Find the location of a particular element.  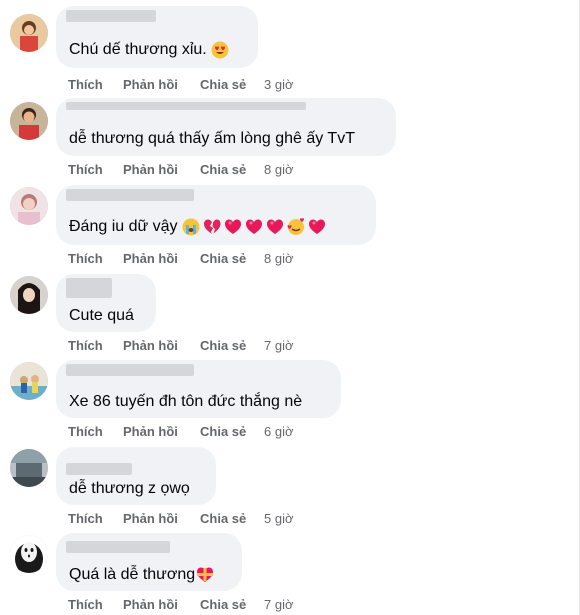

comment-bubble: Đáng iu dữ vậy is located at coordinates (216, 215).